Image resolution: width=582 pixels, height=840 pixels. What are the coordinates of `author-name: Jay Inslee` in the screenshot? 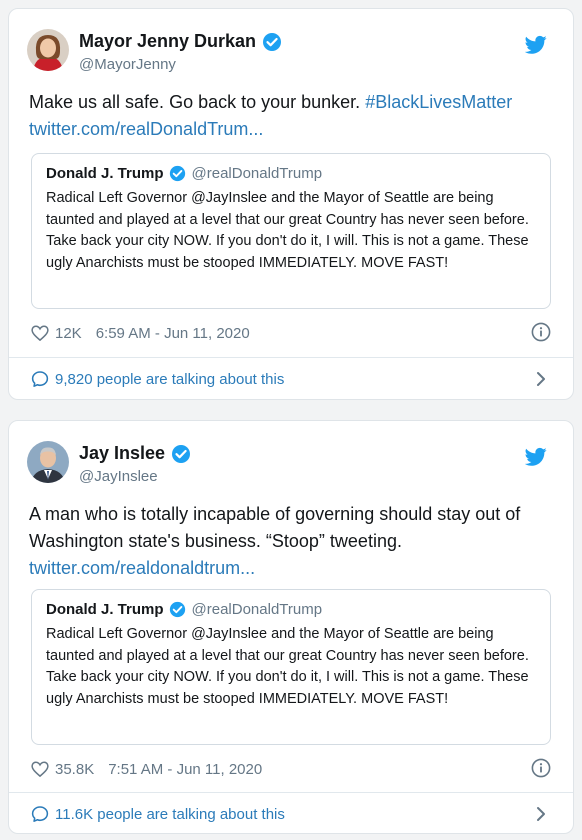 It's located at (122, 453).